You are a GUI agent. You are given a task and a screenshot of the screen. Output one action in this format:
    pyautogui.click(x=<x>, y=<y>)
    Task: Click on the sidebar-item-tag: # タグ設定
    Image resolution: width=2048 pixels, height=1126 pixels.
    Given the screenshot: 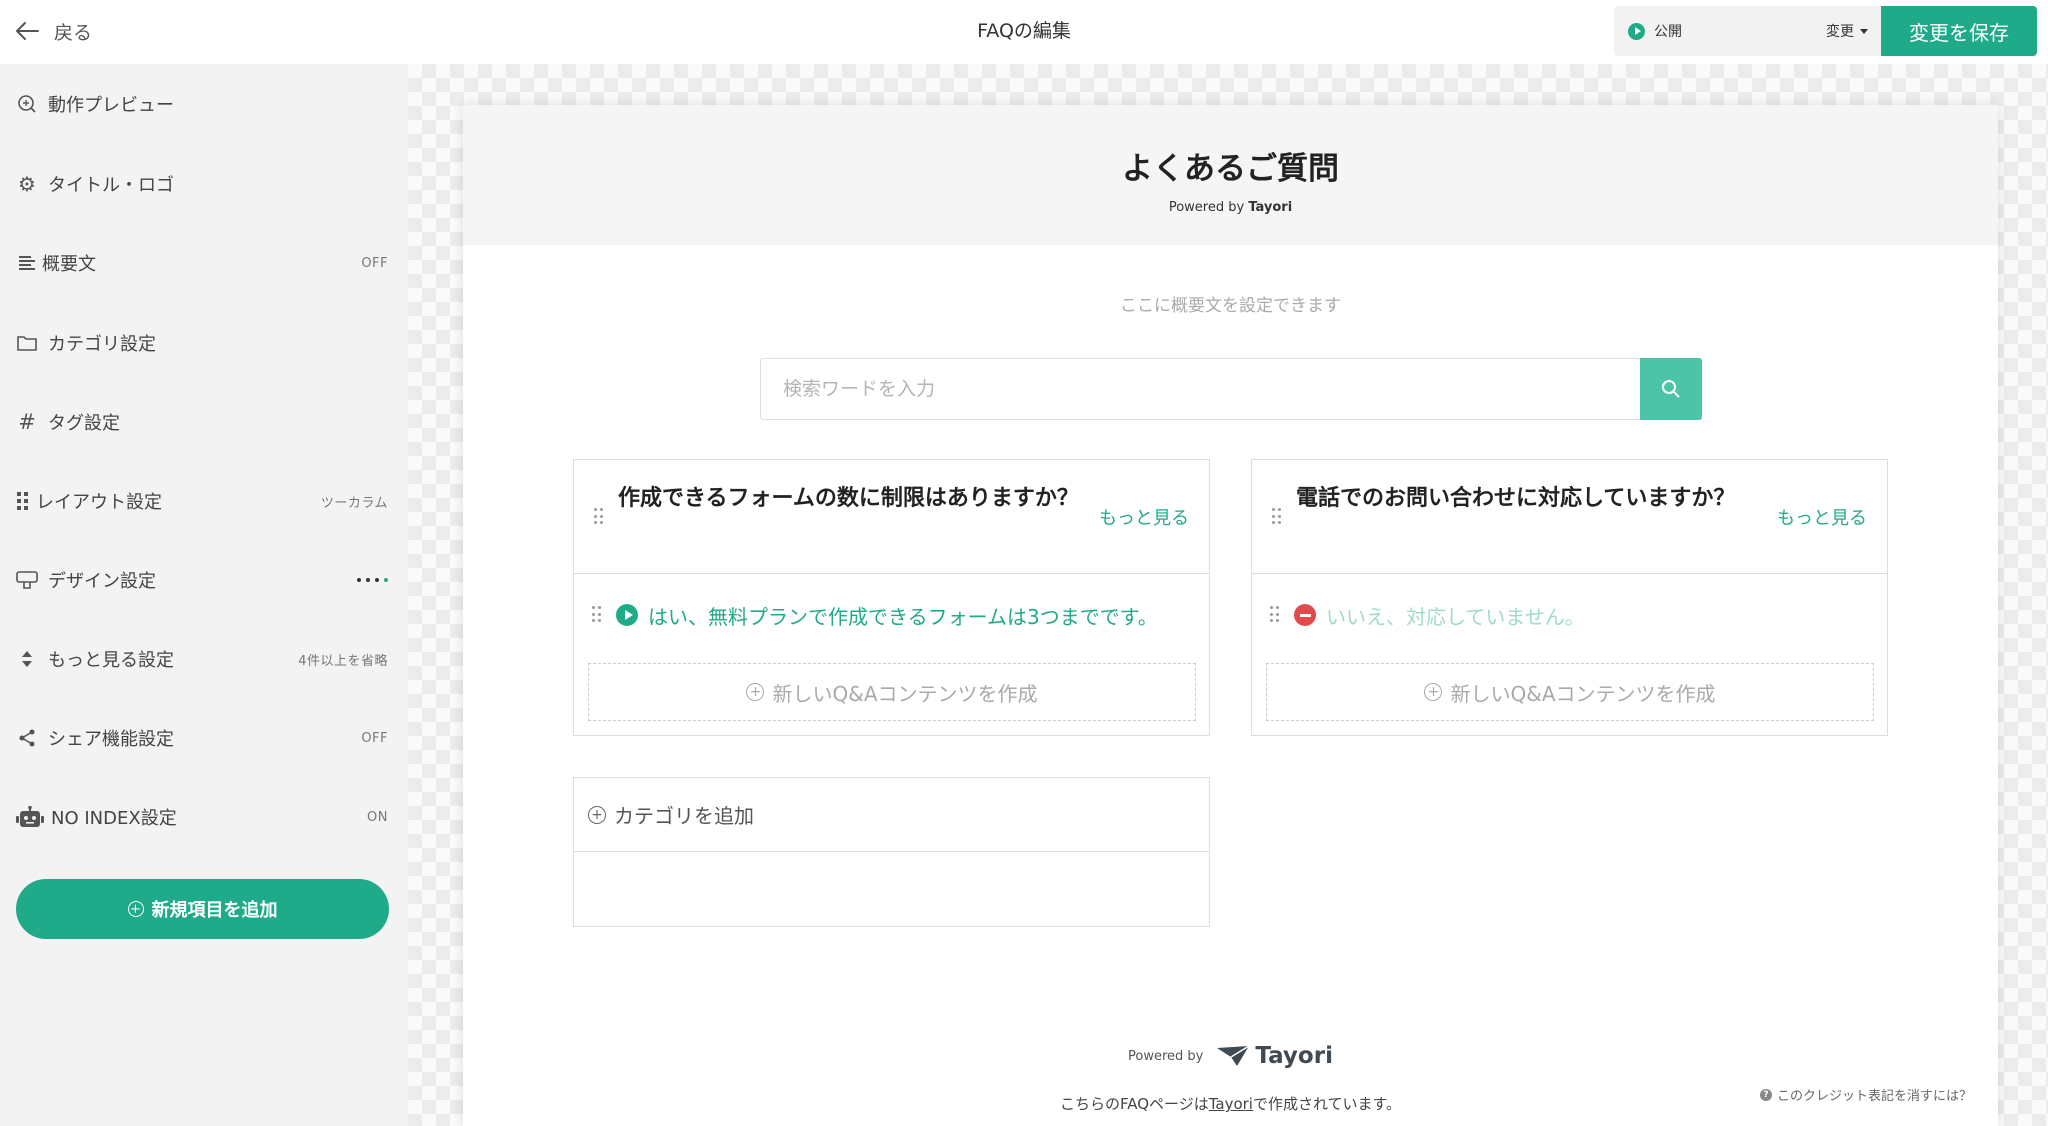 What is the action you would take?
    pyautogui.click(x=204, y=422)
    